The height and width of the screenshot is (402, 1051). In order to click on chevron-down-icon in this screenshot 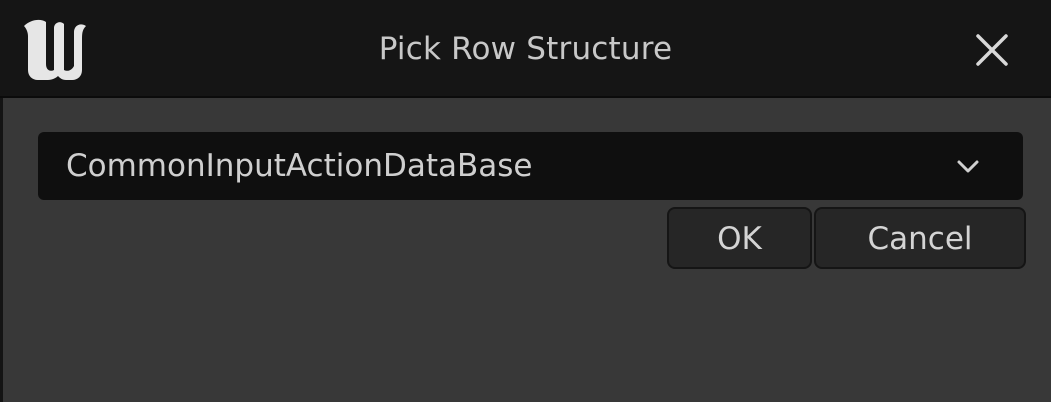, I will do `click(968, 166)`.